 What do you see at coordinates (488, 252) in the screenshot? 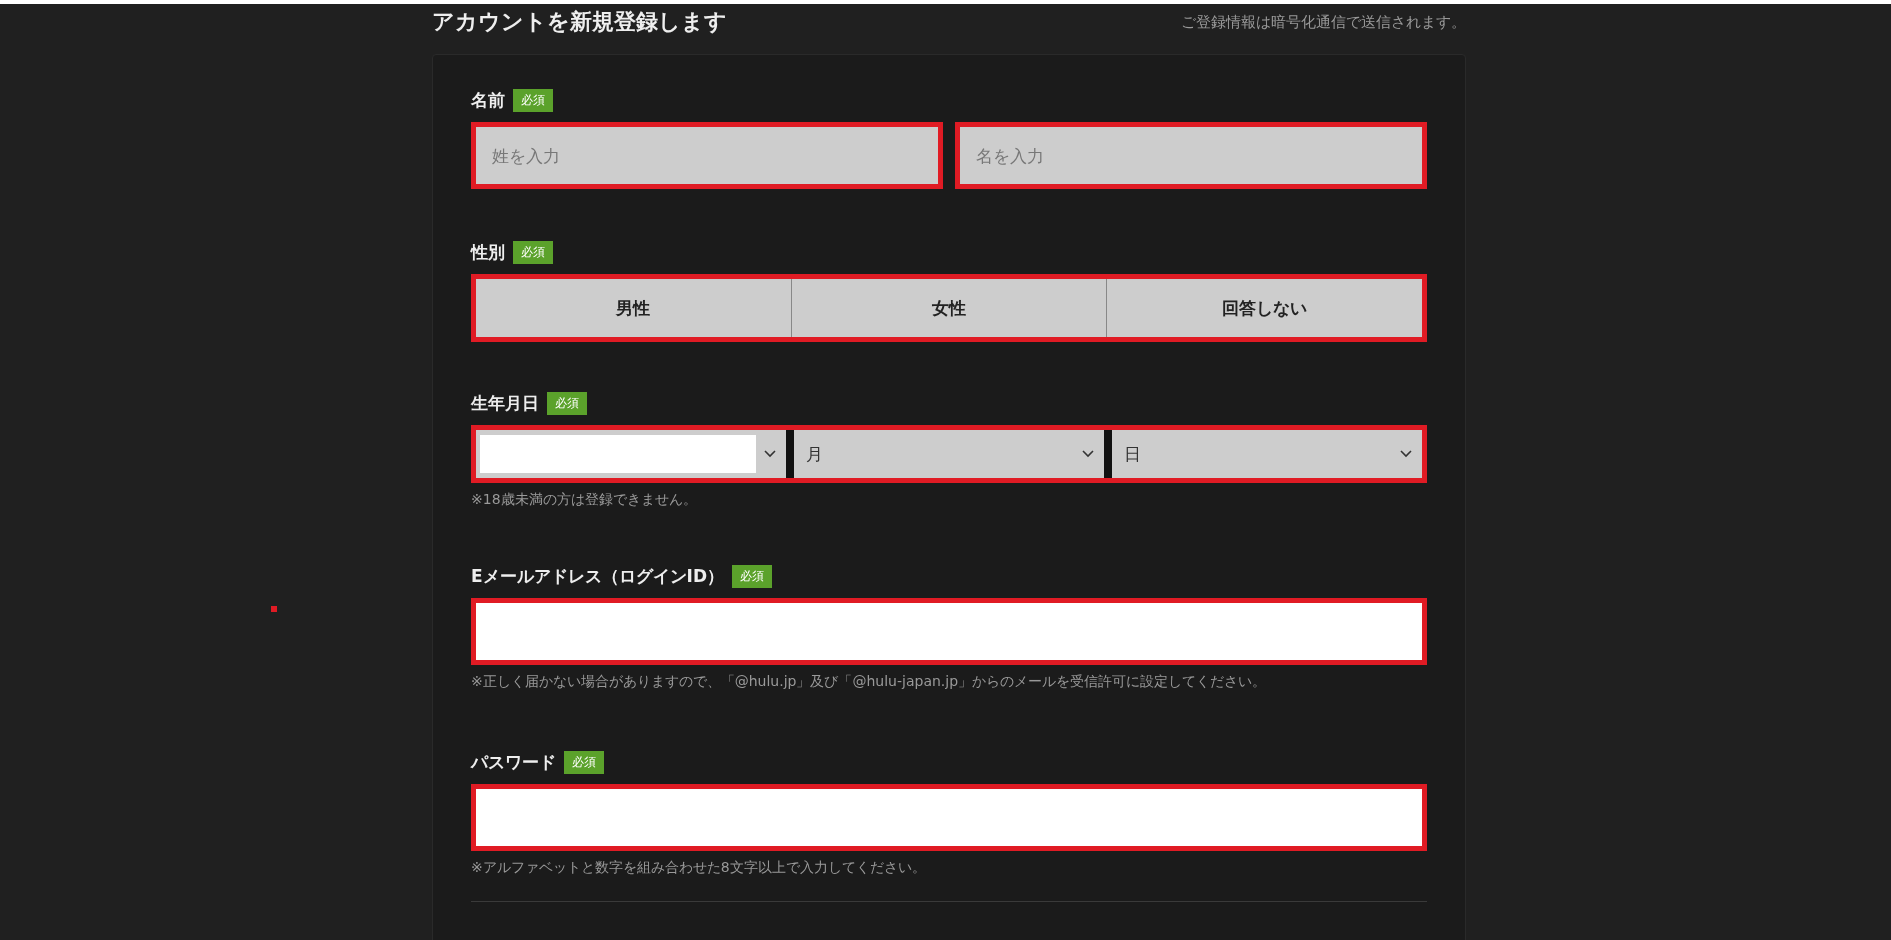
I see `field-label: 性別` at bounding box center [488, 252].